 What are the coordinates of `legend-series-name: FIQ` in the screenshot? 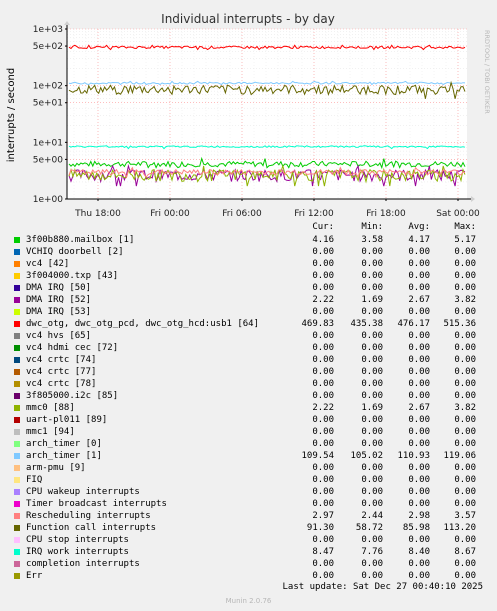 It's located at (34, 480).